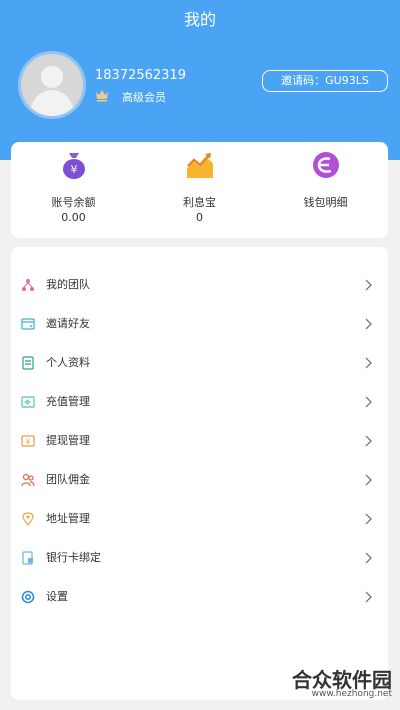  Describe the element at coordinates (68, 323) in the screenshot. I see `menu-item-label: 邀请好友` at that location.